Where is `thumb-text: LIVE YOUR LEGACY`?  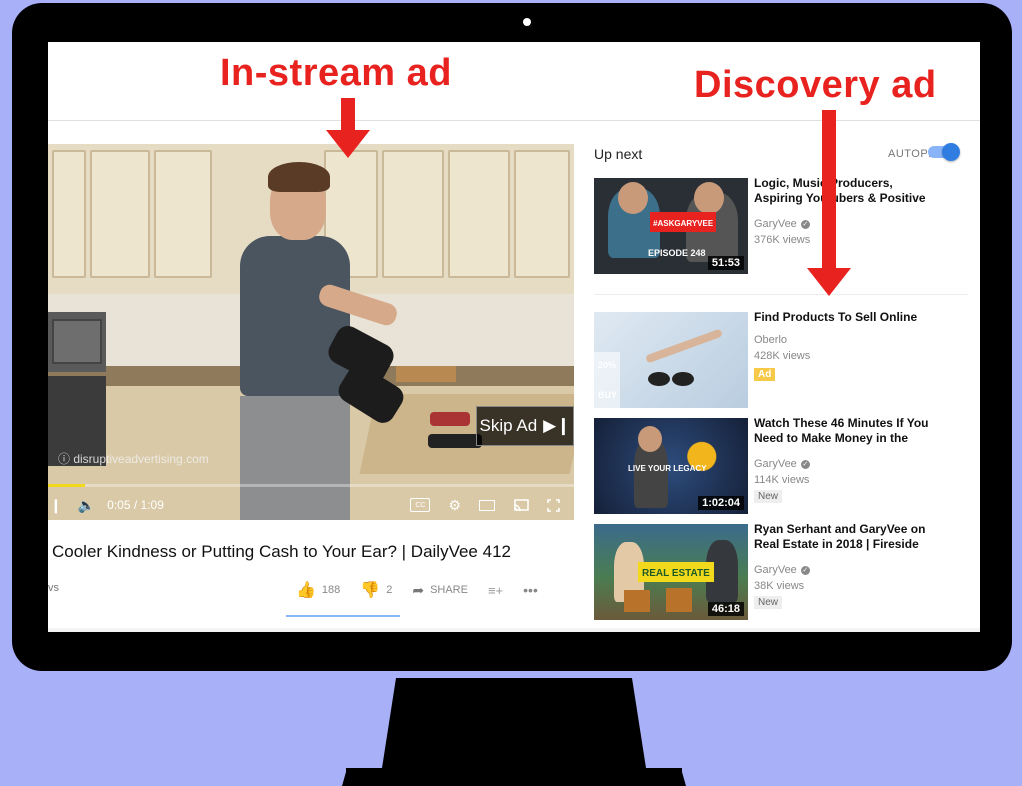
thumb-text: LIVE YOUR LEGACY is located at coordinates (667, 468).